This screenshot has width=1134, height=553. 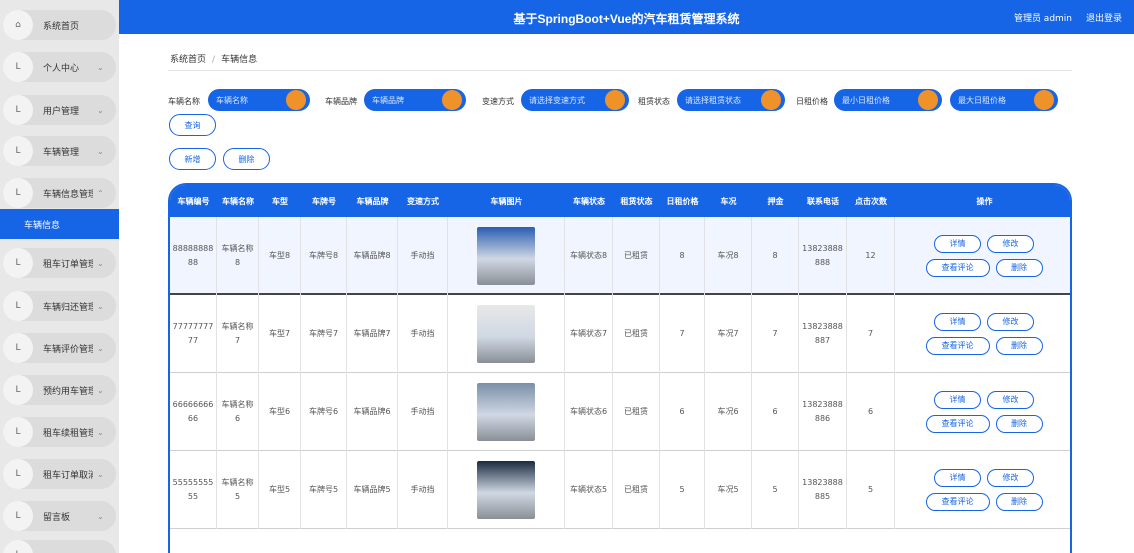 What do you see at coordinates (59, 306) in the screenshot?
I see `sidebar-item-return: L 车辆归还管理 ⌄` at bounding box center [59, 306].